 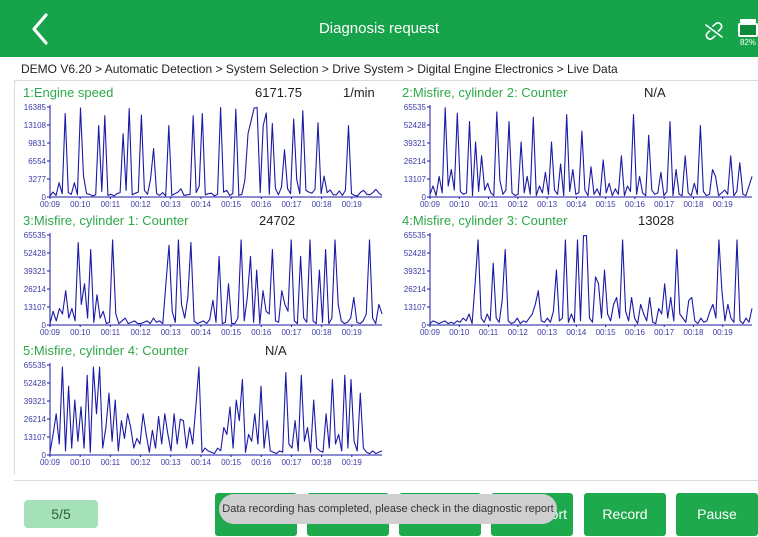 What do you see at coordinates (35, 125) in the screenshot?
I see `y-tick-label: 13108` at bounding box center [35, 125].